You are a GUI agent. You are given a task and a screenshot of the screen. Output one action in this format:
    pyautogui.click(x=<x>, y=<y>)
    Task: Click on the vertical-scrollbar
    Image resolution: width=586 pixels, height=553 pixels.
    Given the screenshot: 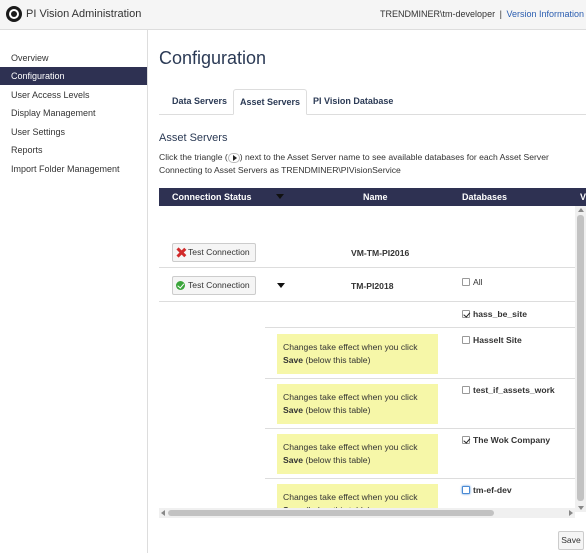 What is the action you would take?
    pyautogui.click(x=580, y=359)
    